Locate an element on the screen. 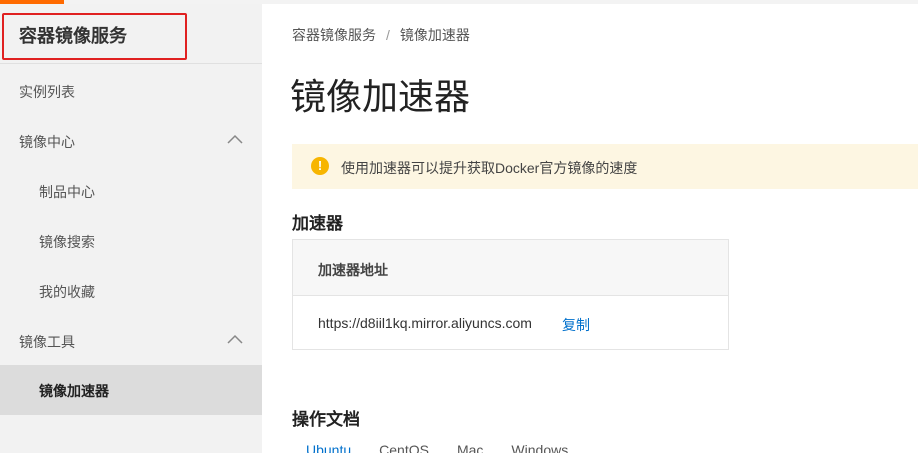  tab-ubuntu: Ubuntu is located at coordinates (328, 447).